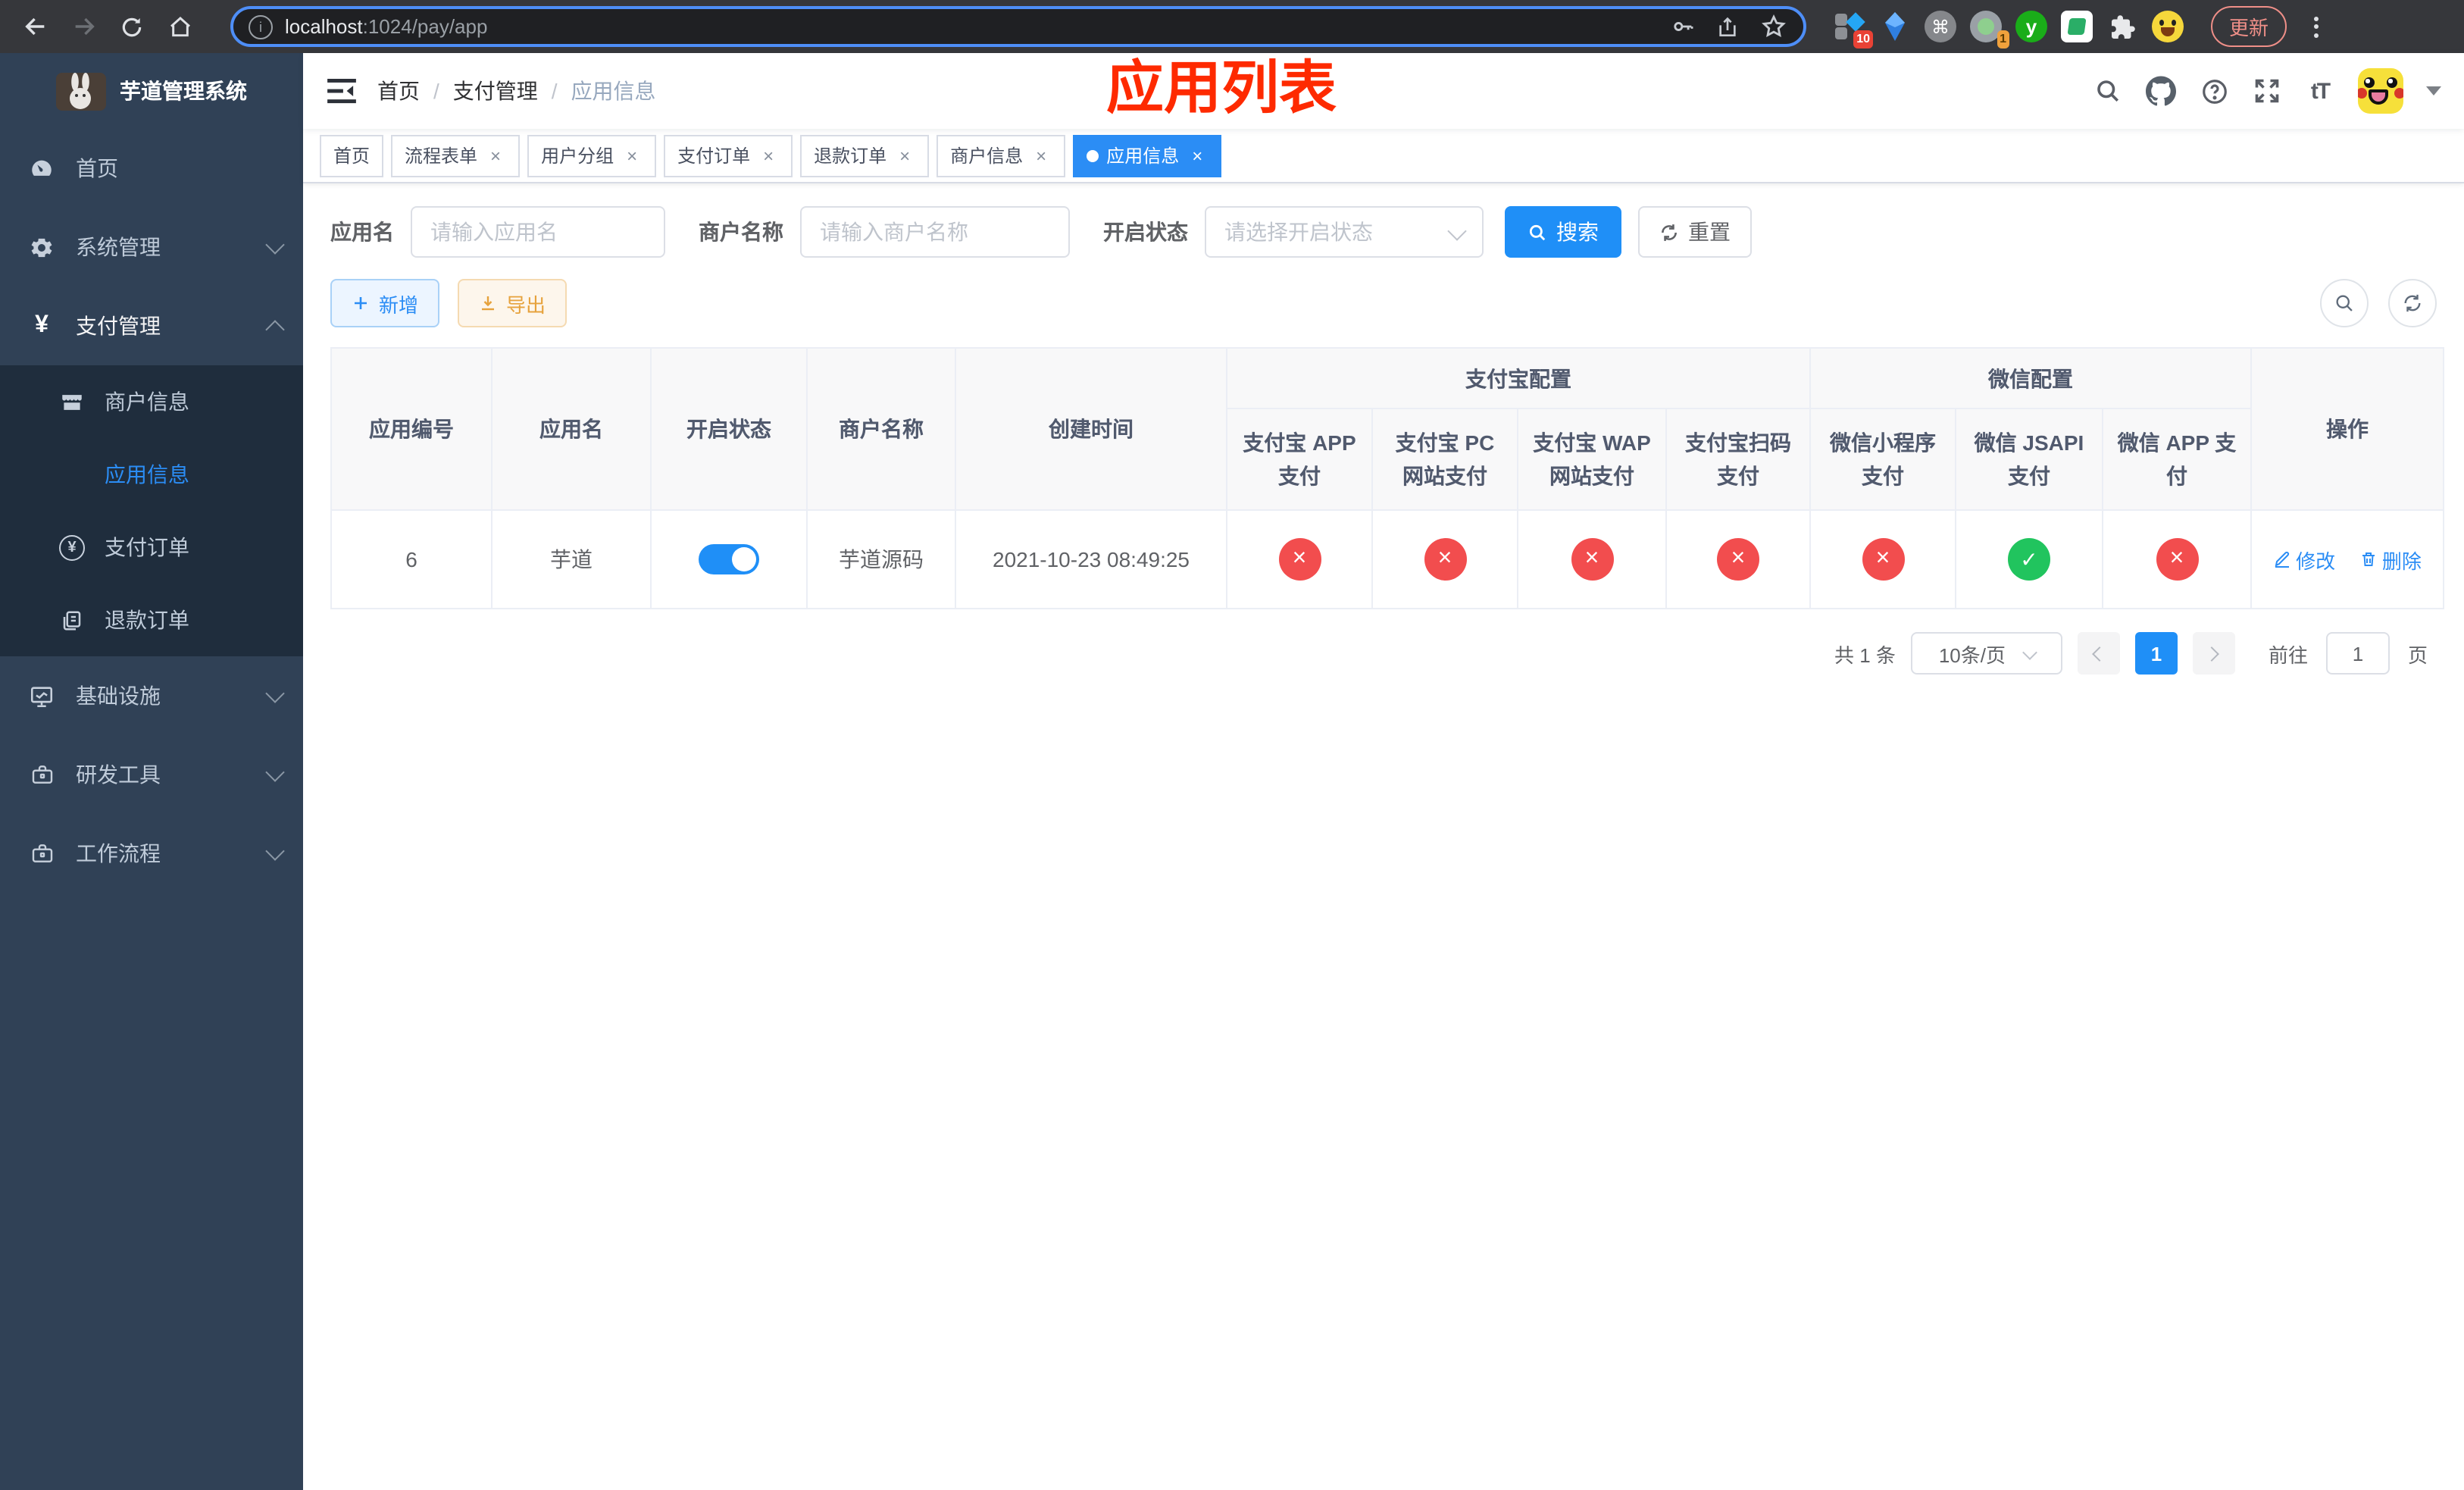  Describe the element at coordinates (35, 27) in the screenshot. I see `back-icon` at that location.